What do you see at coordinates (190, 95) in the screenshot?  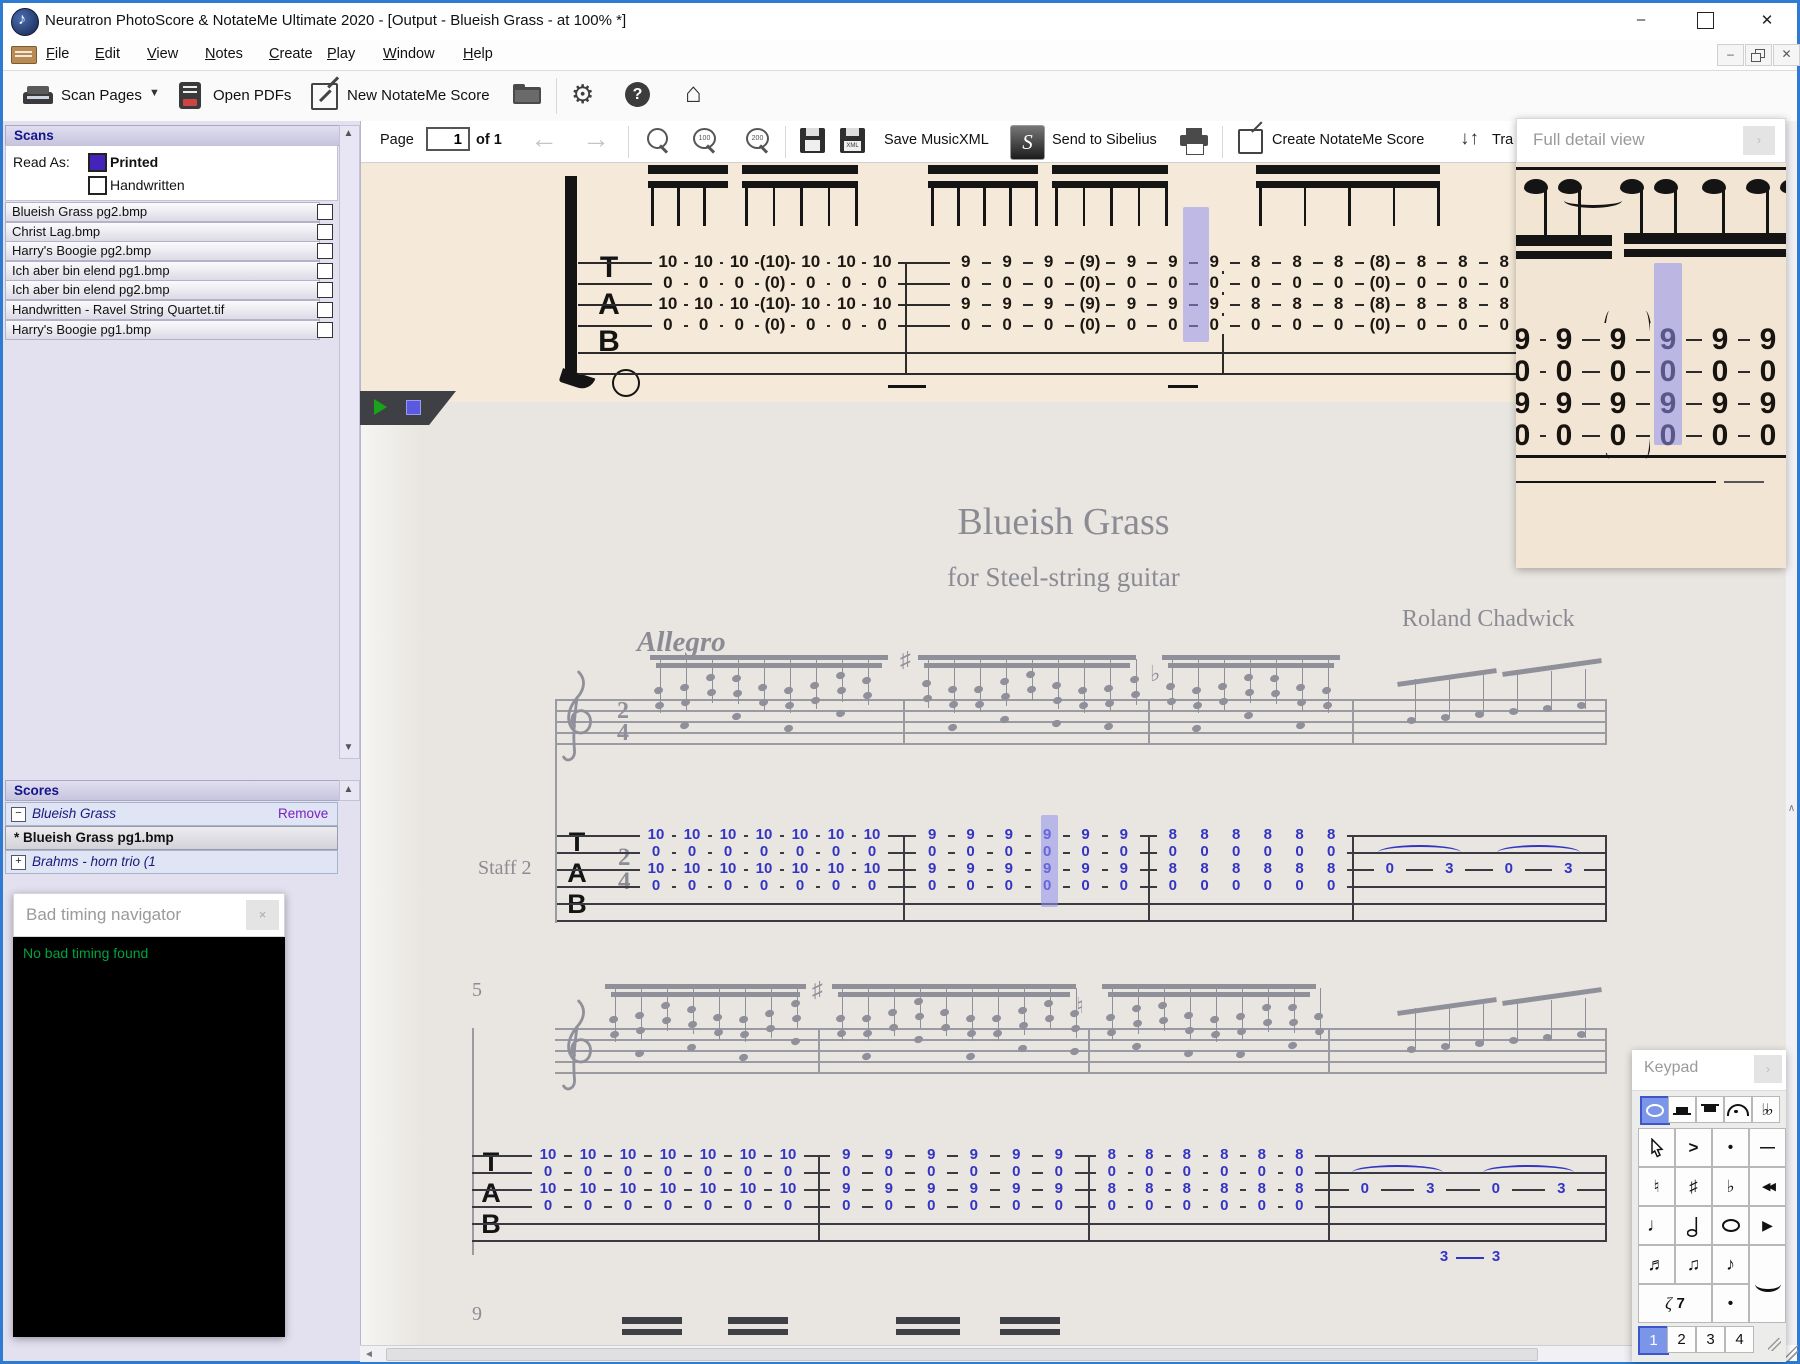 I see `pdf-icon` at bounding box center [190, 95].